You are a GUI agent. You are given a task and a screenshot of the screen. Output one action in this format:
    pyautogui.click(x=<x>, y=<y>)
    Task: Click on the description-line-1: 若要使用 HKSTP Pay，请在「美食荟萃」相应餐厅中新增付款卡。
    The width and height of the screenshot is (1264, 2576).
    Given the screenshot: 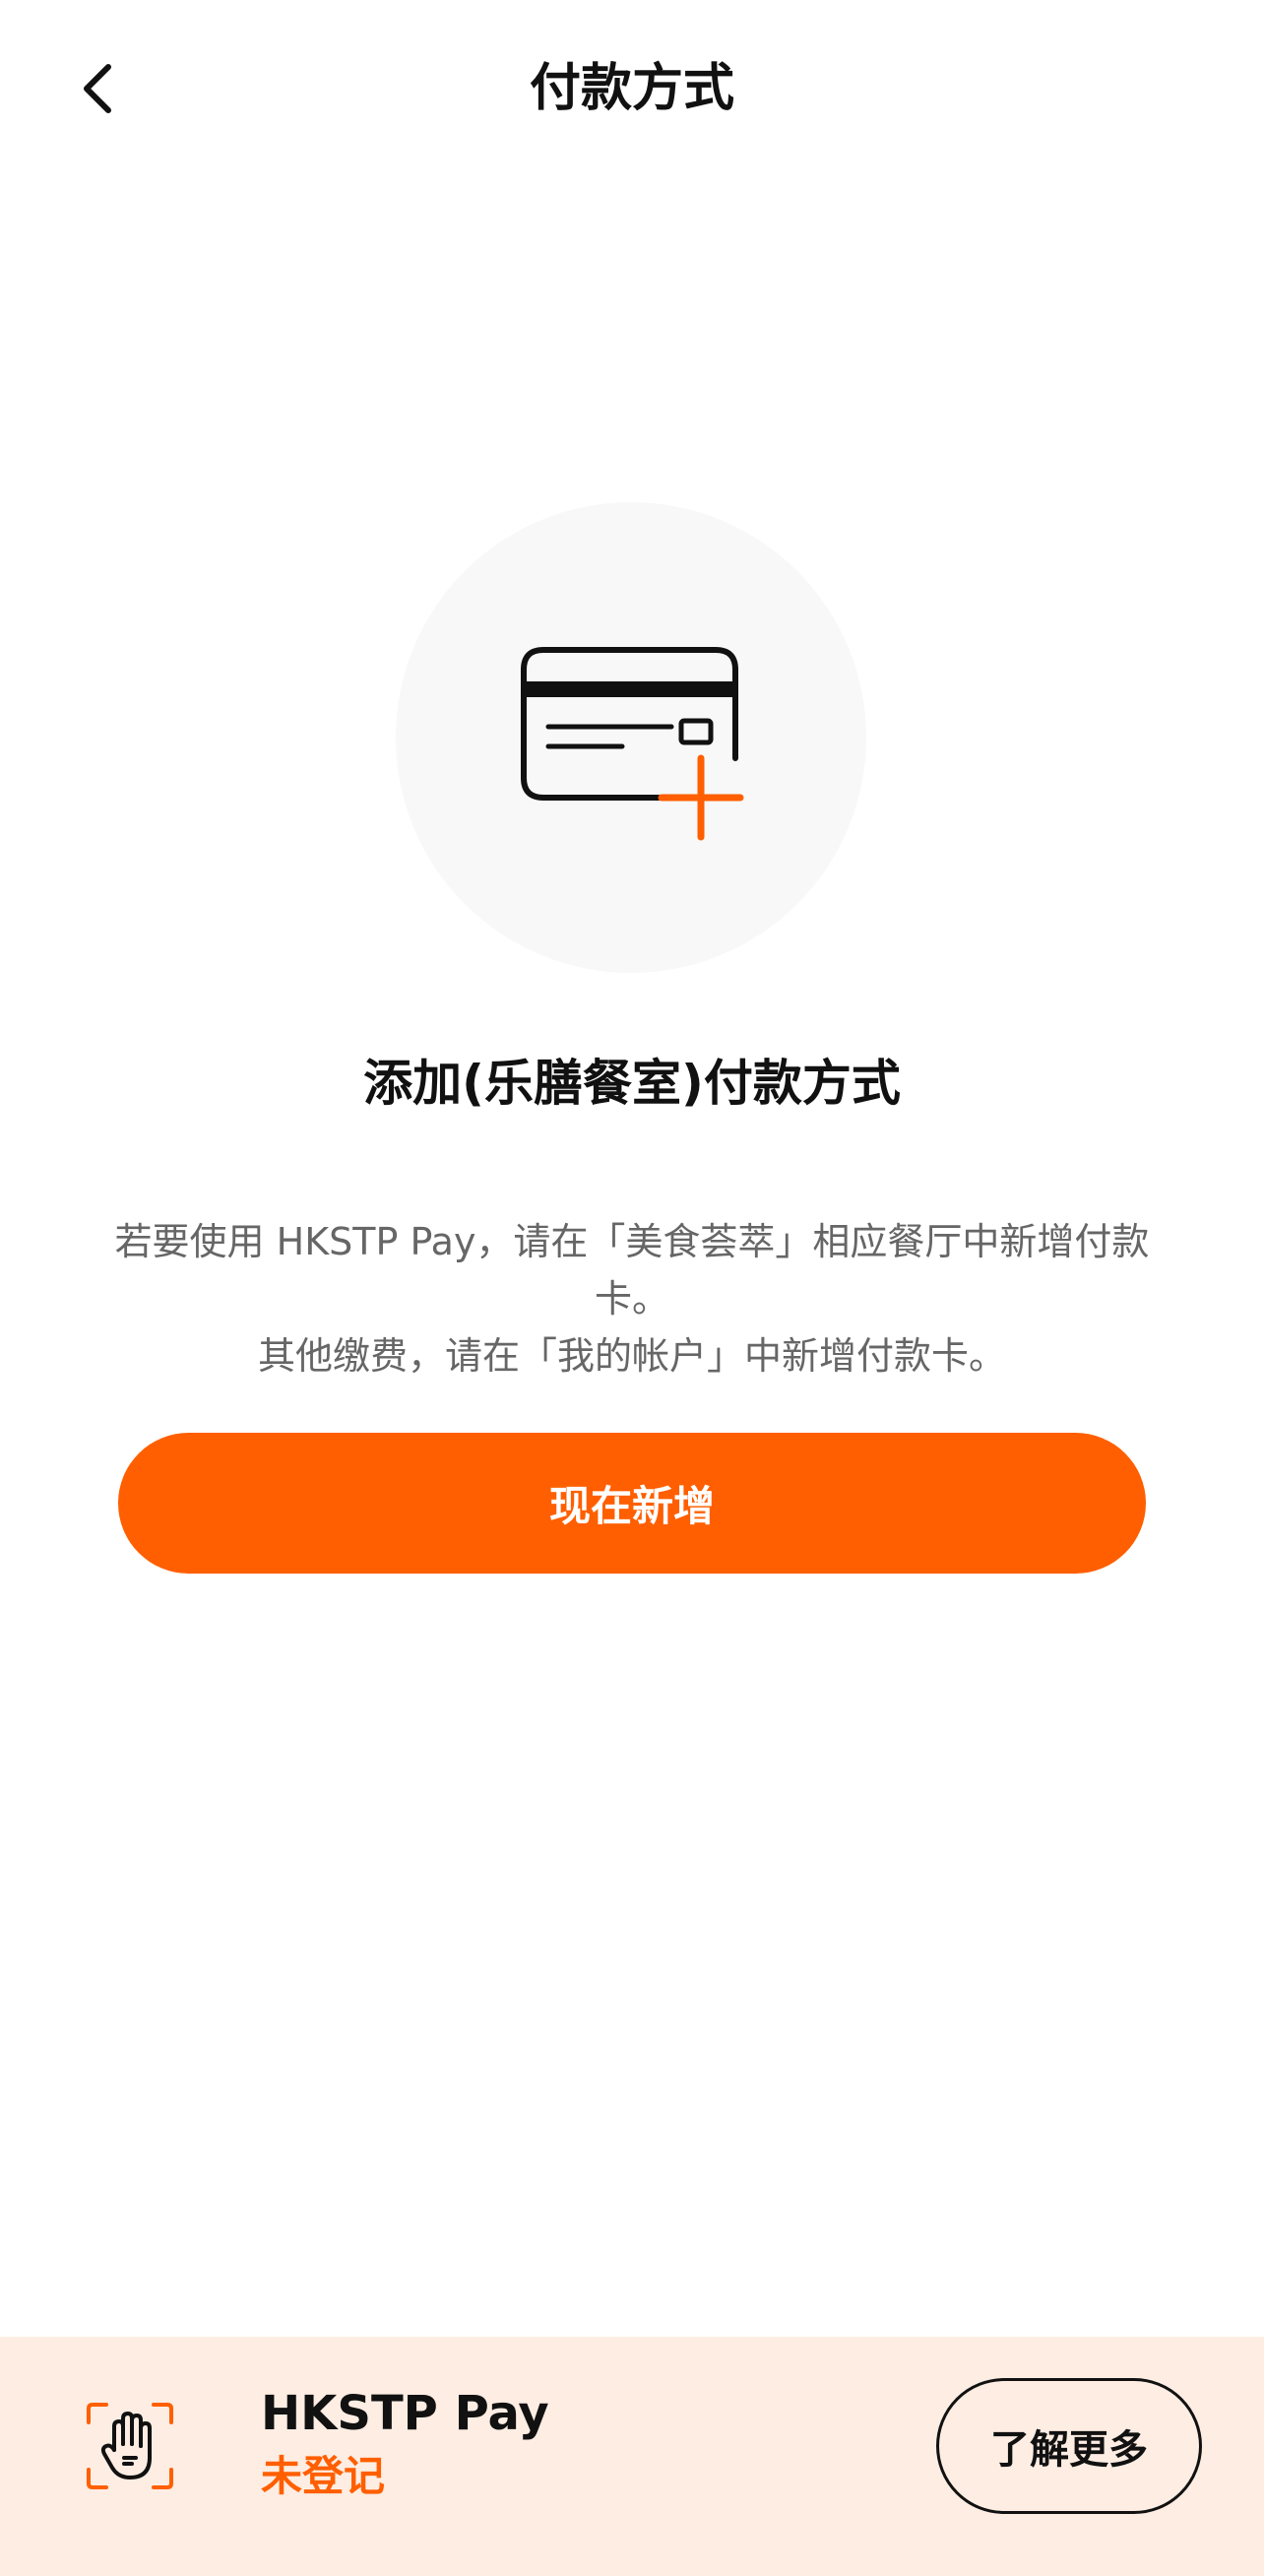 What is the action you would take?
    pyautogui.click(x=632, y=1270)
    